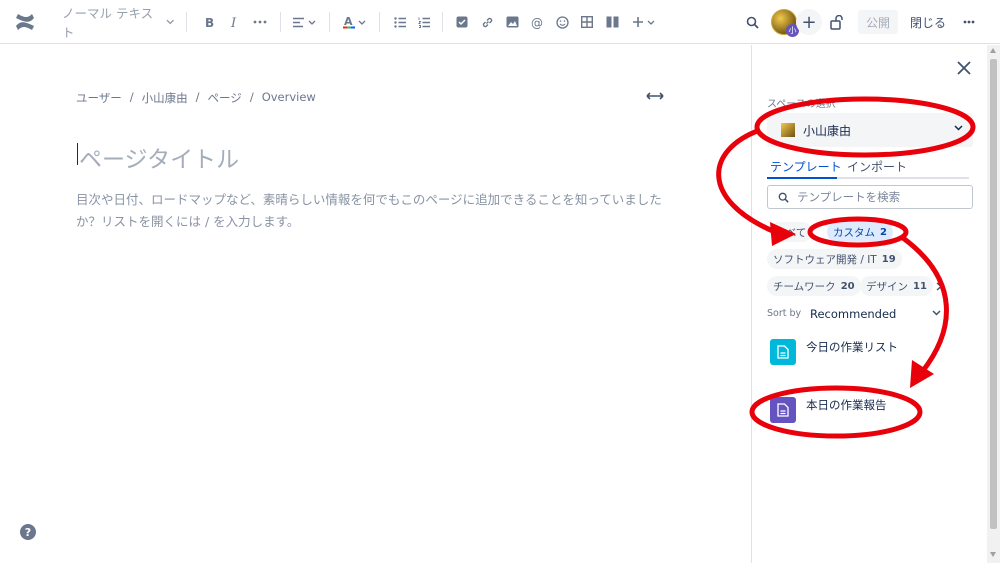  I want to click on svg-text: A, so click(348, 21).